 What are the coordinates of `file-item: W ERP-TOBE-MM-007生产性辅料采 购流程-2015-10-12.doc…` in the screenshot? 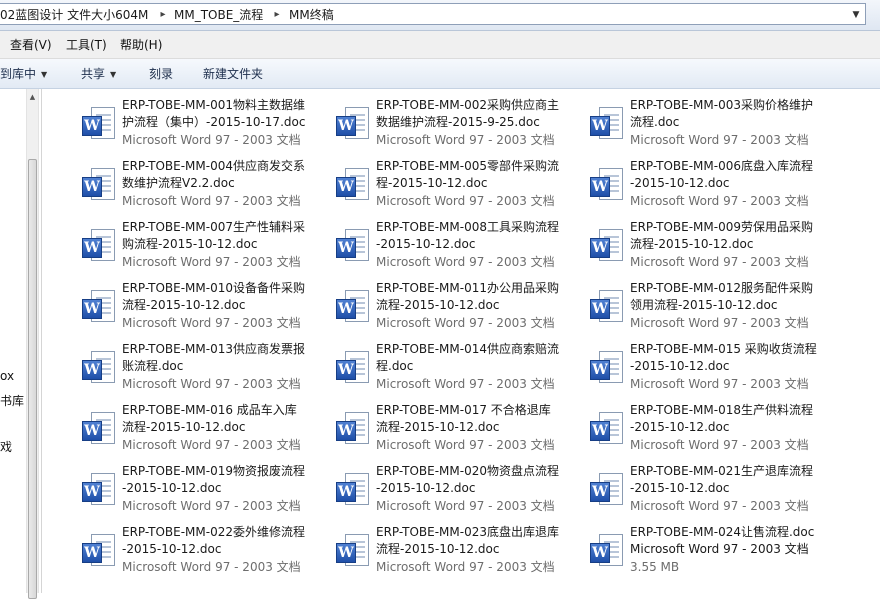 It's located at (187, 248).